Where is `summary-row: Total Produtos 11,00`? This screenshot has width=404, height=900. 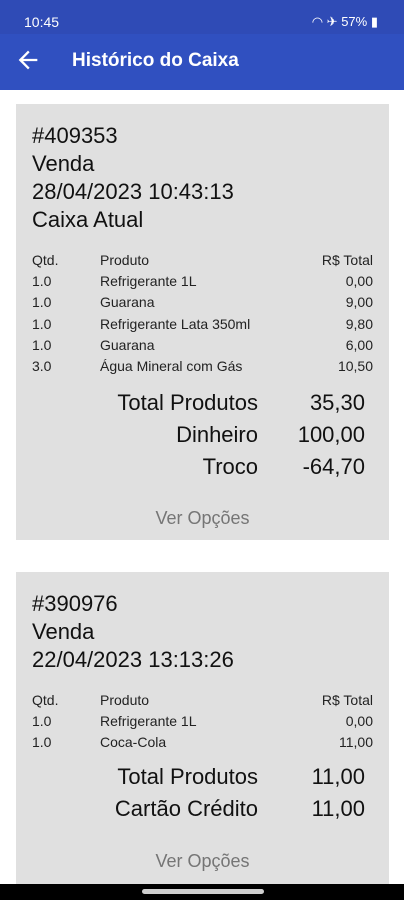 summary-row: Total Produtos 11,00 is located at coordinates (205, 778).